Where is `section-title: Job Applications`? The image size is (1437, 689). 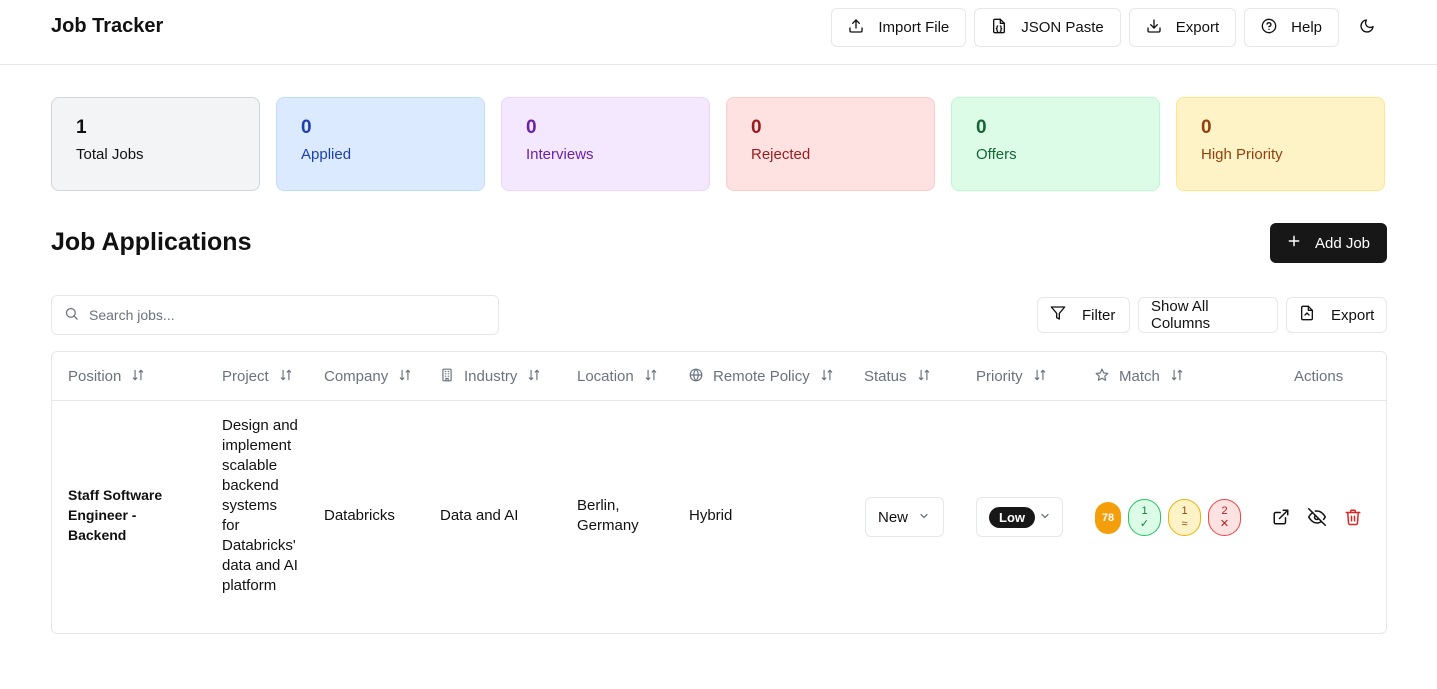 section-title: Job Applications is located at coordinates (151, 242).